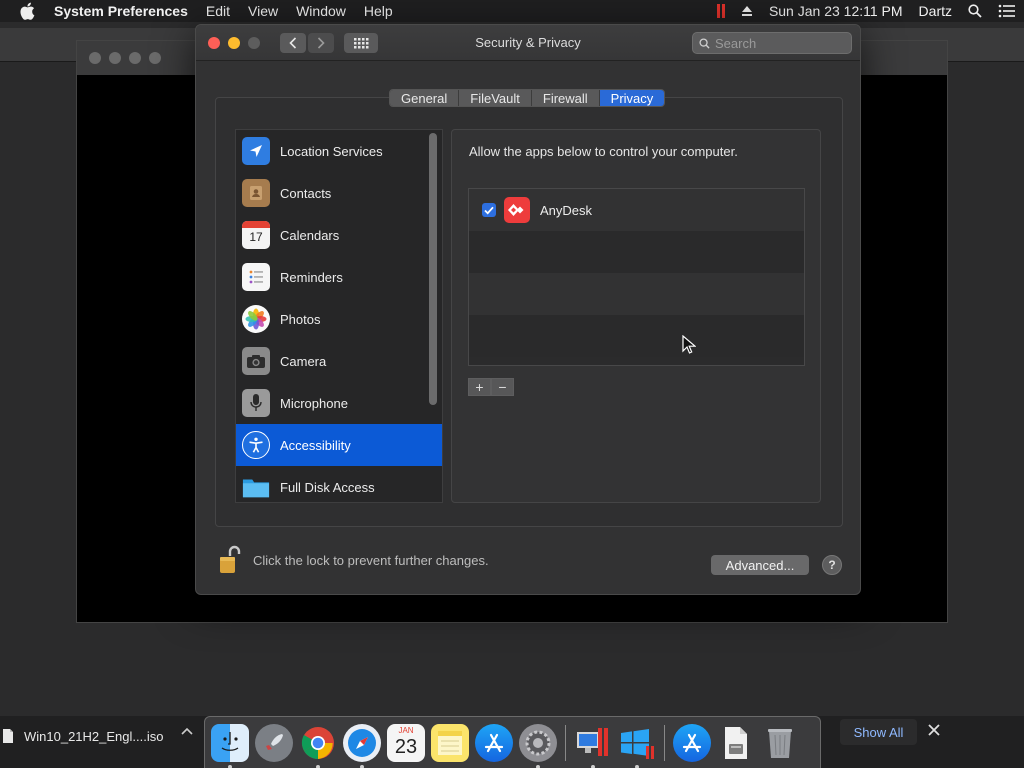 Image resolution: width=1024 pixels, height=768 pixels. What do you see at coordinates (636, 210) in the screenshot?
I see `app-row-anydesk: AnyDesk` at bounding box center [636, 210].